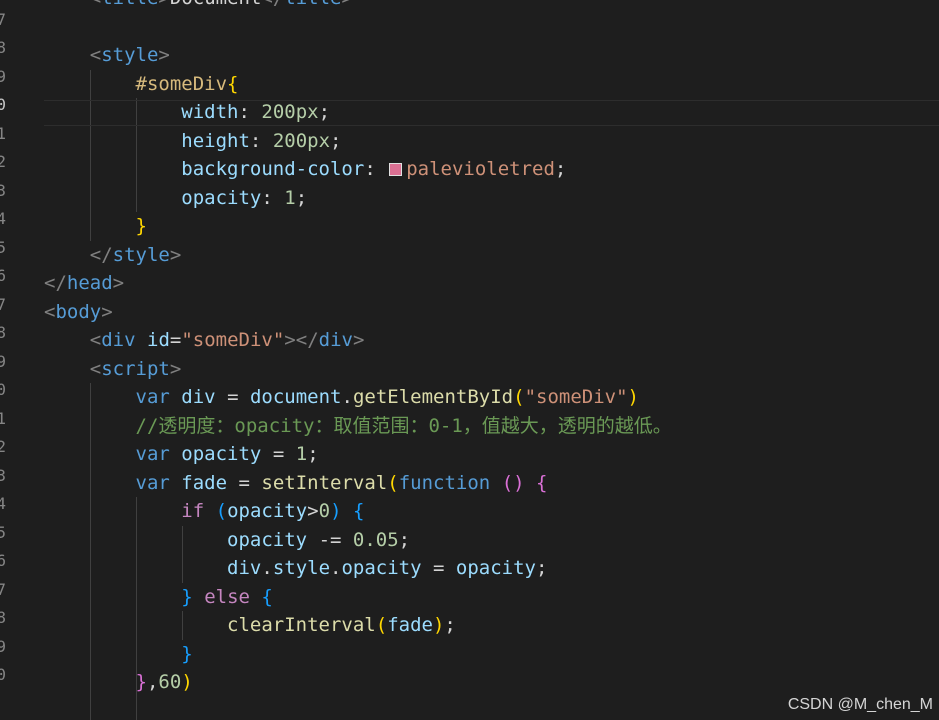  Describe the element at coordinates (113, 255) in the screenshot. I see `code-line: </style>` at that location.